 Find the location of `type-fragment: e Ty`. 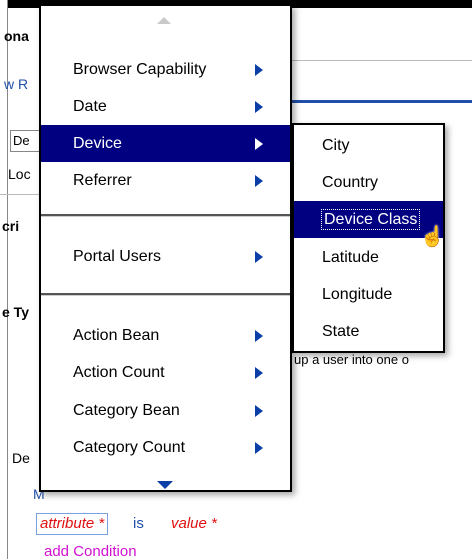

type-fragment: e Ty is located at coordinates (15, 312).